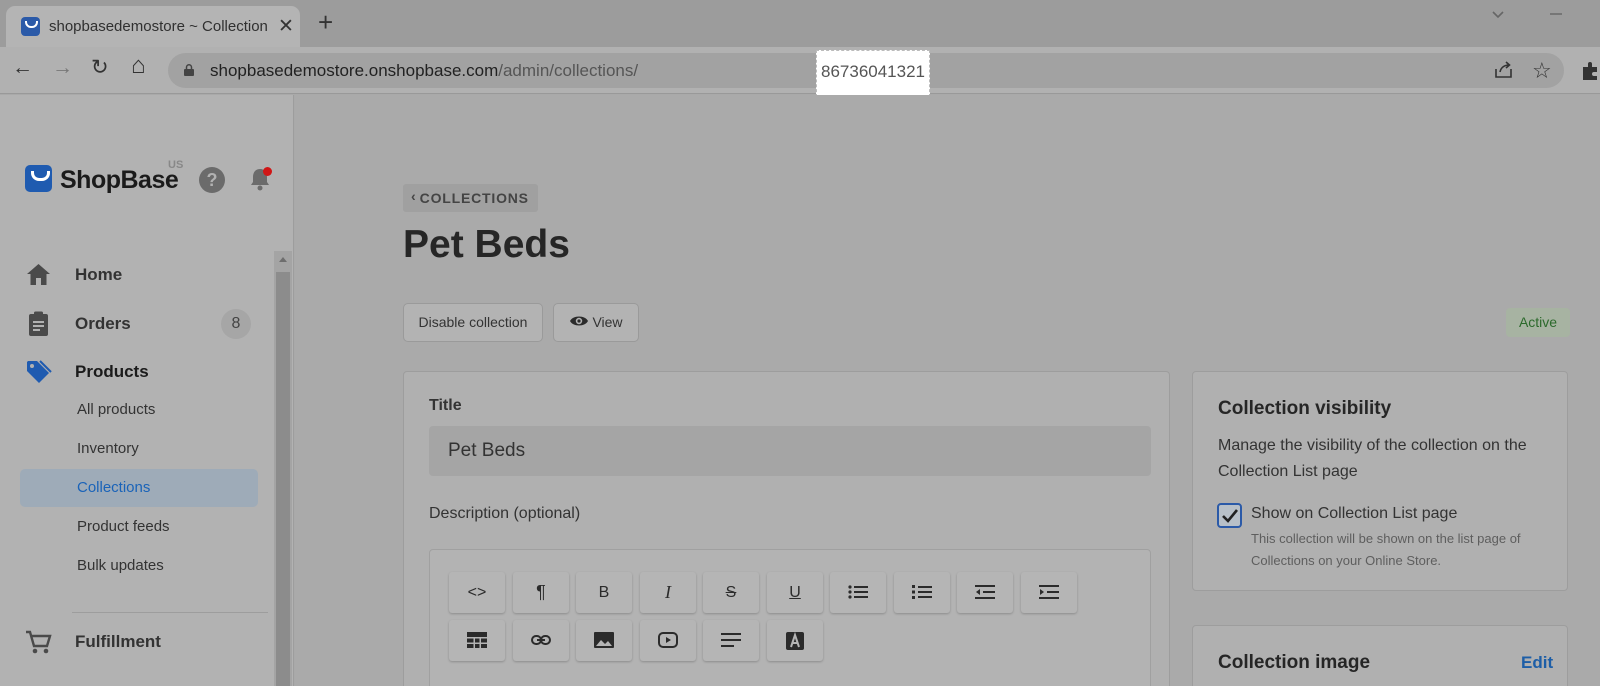  I want to click on link-button, so click(541, 640).